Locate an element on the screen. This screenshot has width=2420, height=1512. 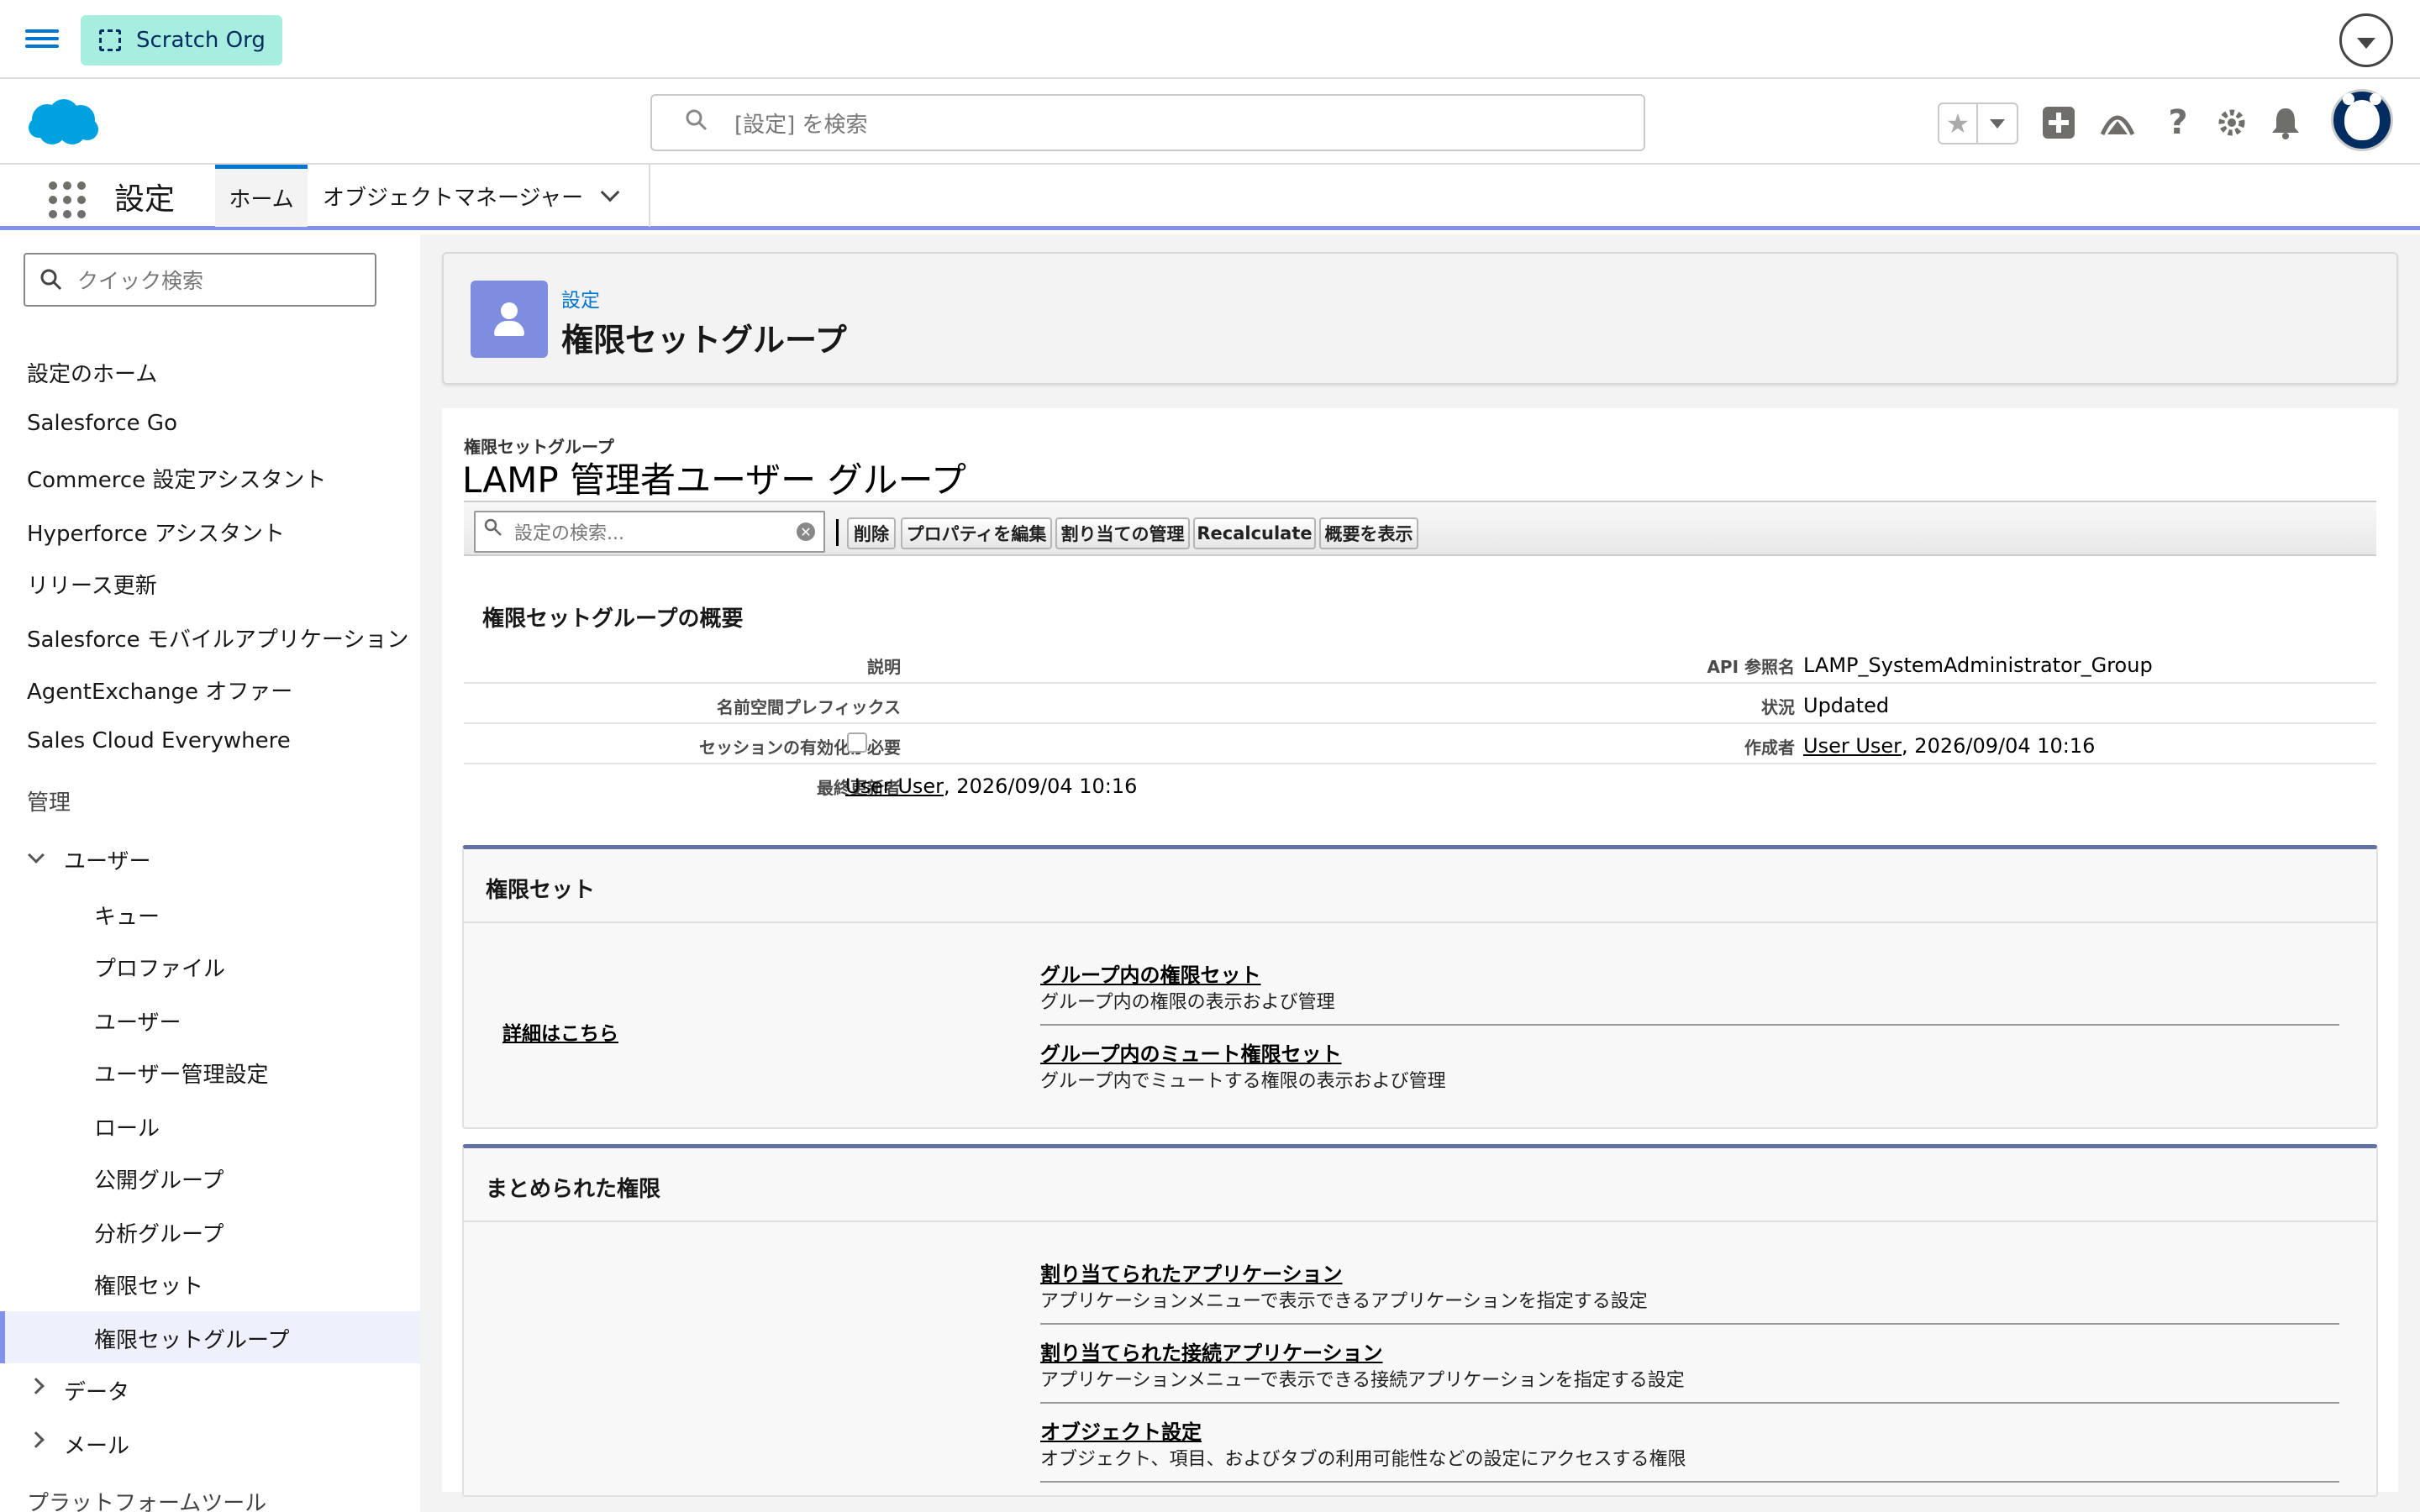
sidebar-item-mobile-app: Salesforce モバイルアプリケーション is located at coordinates (218, 638).